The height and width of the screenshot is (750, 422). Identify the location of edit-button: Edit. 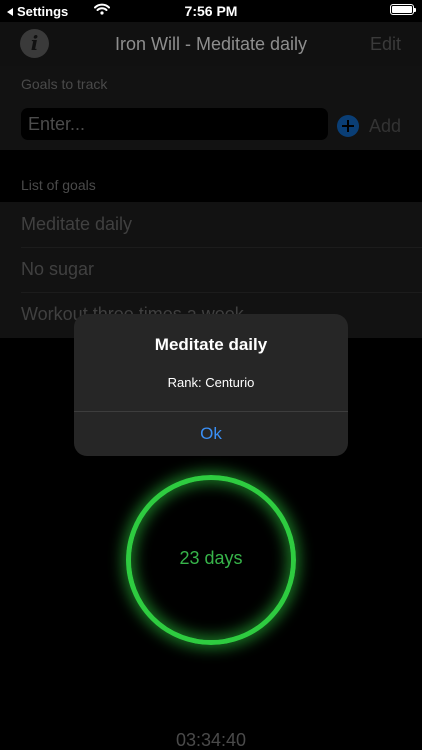
(385, 44).